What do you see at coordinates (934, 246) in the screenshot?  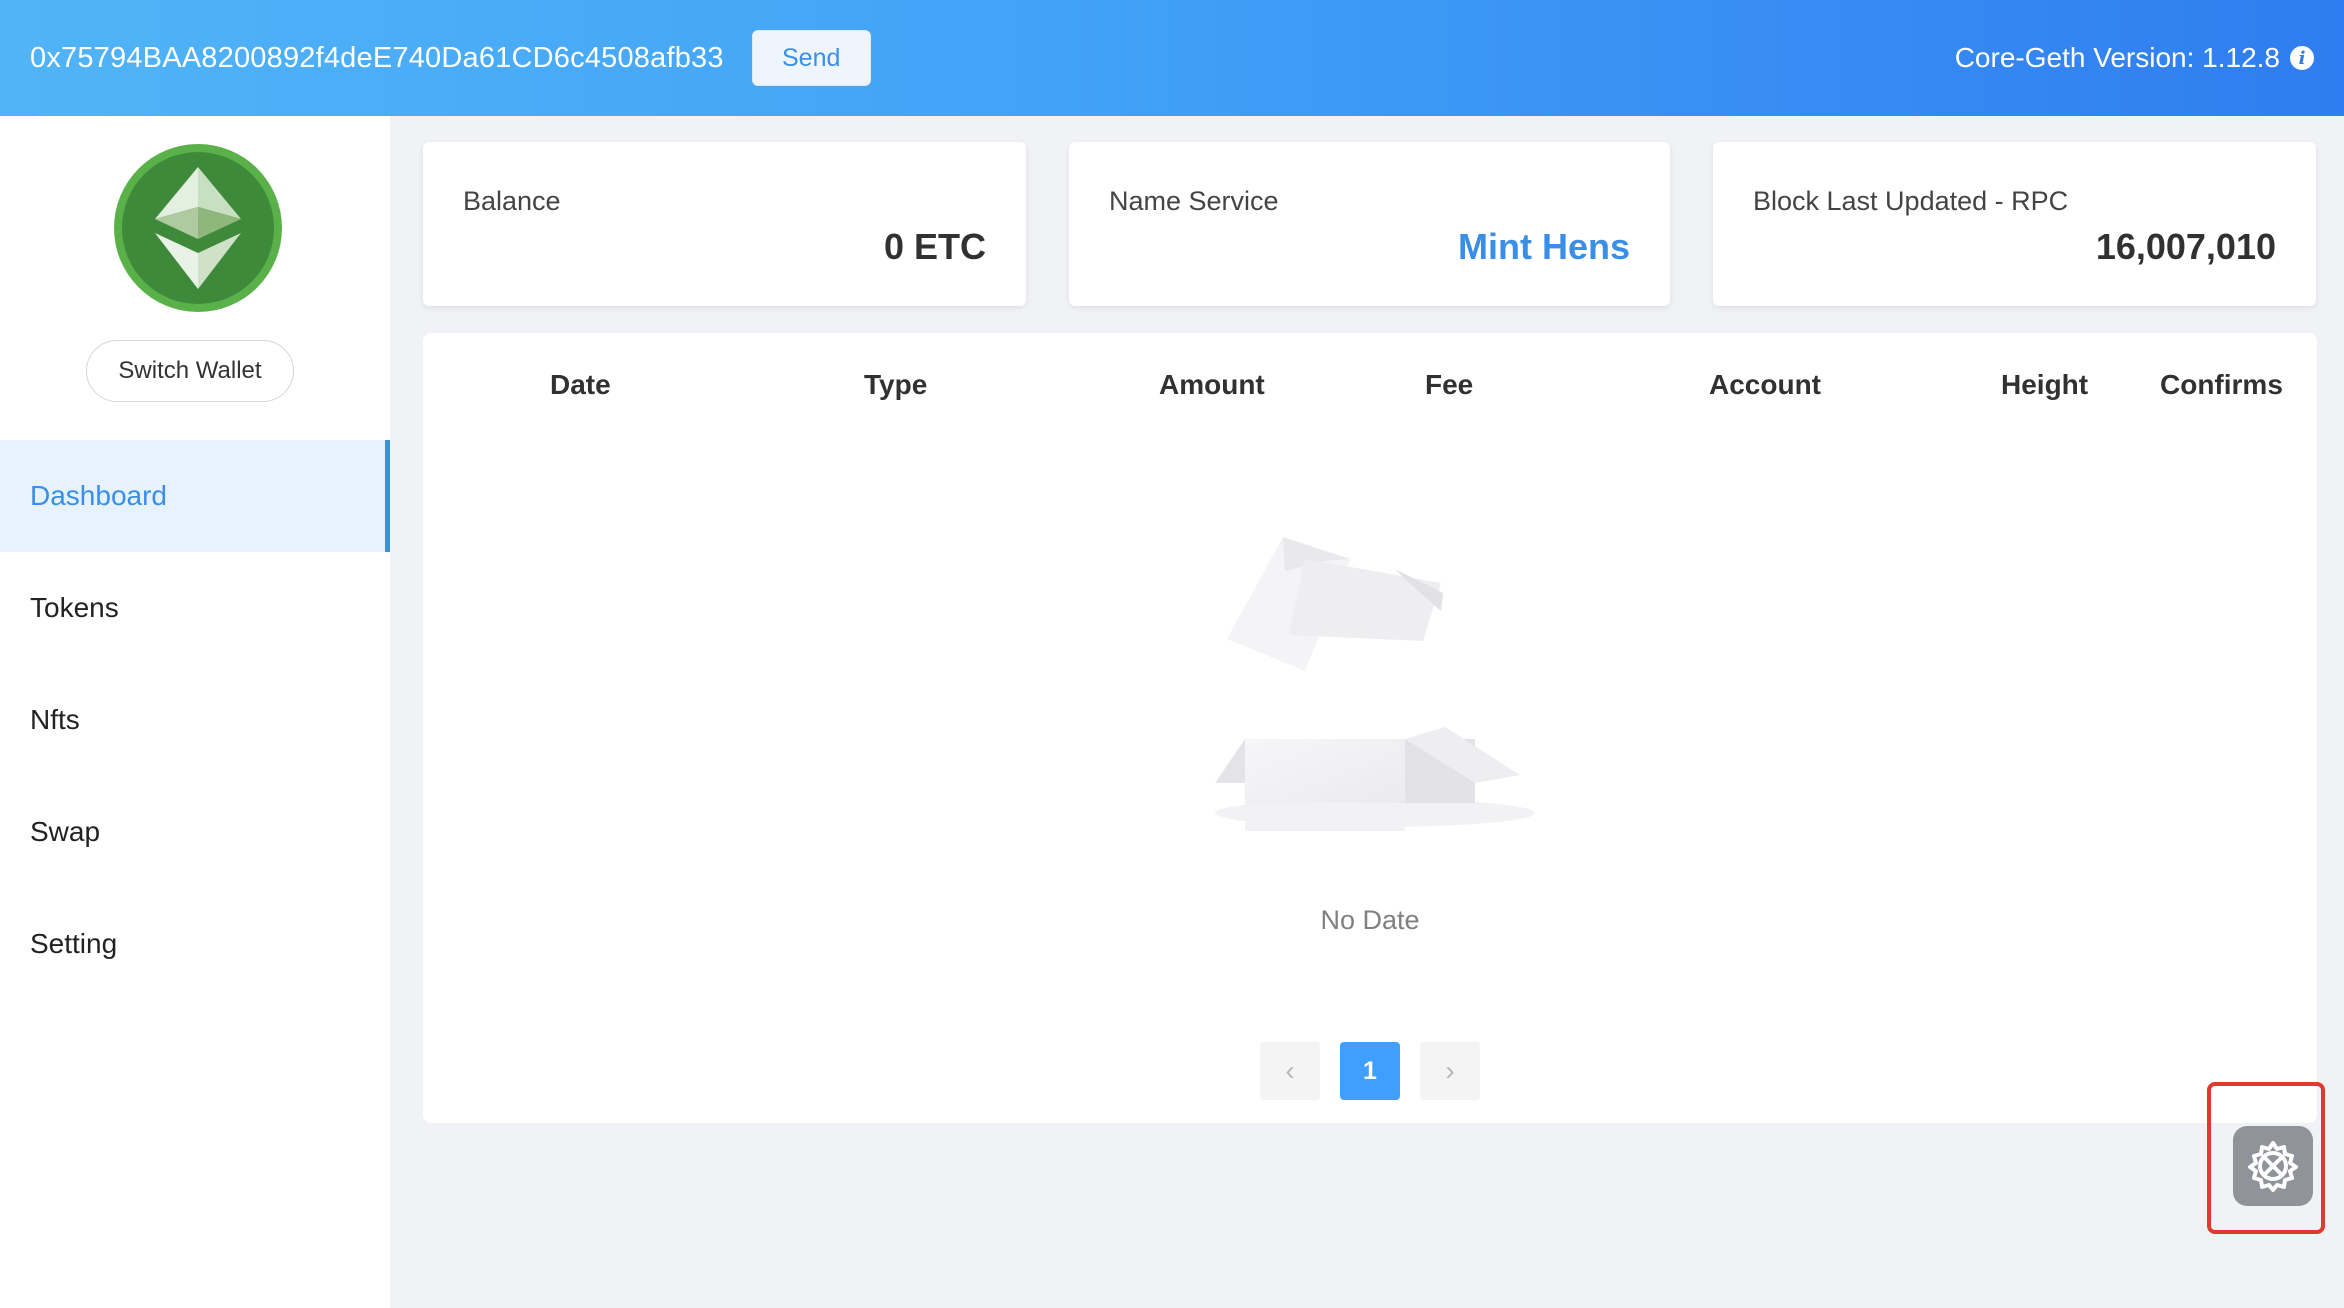 I see `balance-value: 0 ETC` at bounding box center [934, 246].